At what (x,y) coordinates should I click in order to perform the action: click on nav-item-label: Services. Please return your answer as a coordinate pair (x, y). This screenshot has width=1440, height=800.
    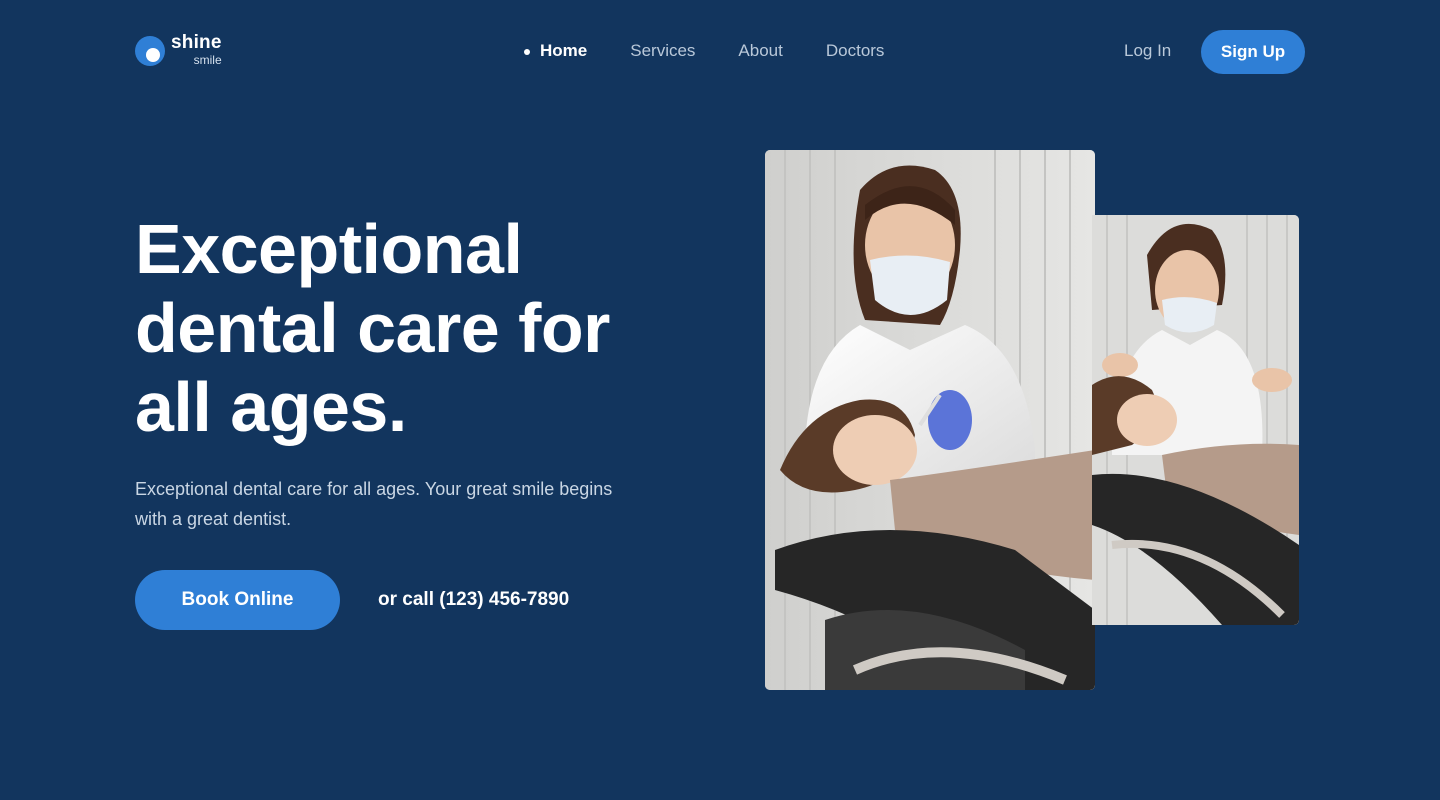
    Looking at the image, I should click on (663, 50).